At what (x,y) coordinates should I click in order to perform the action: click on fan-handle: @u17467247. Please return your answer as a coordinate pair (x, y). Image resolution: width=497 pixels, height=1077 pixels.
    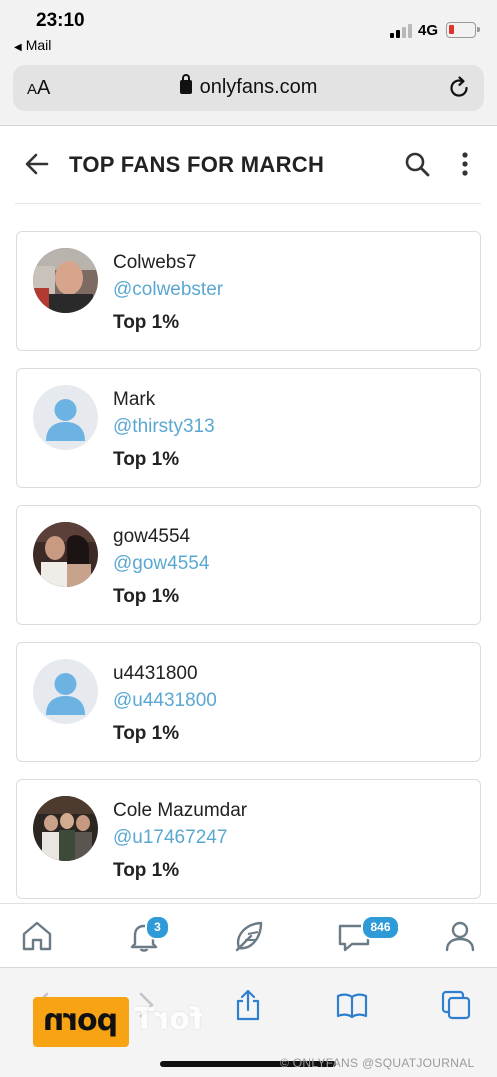
    Looking at the image, I should click on (170, 838).